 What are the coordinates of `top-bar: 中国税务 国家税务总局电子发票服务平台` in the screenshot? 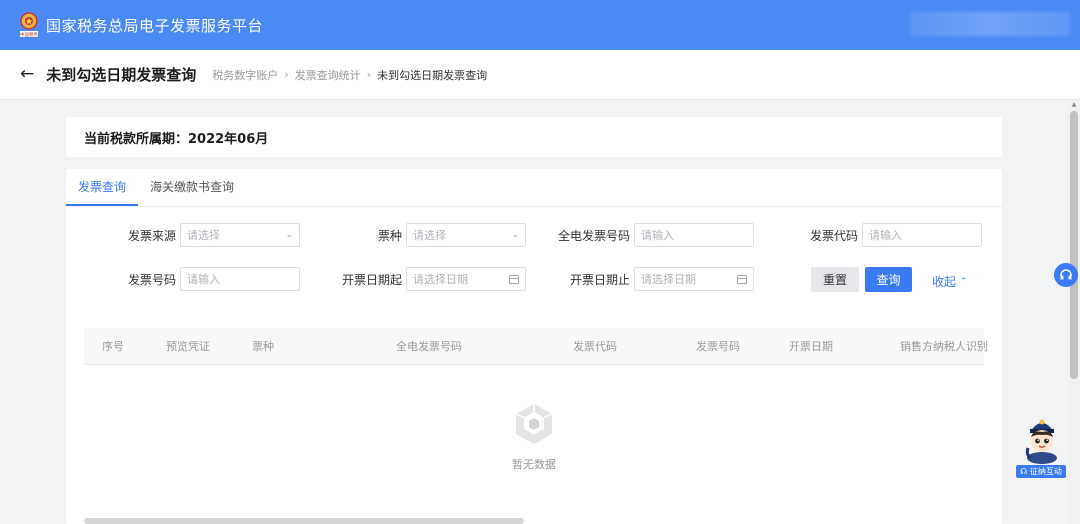 It's located at (540, 25).